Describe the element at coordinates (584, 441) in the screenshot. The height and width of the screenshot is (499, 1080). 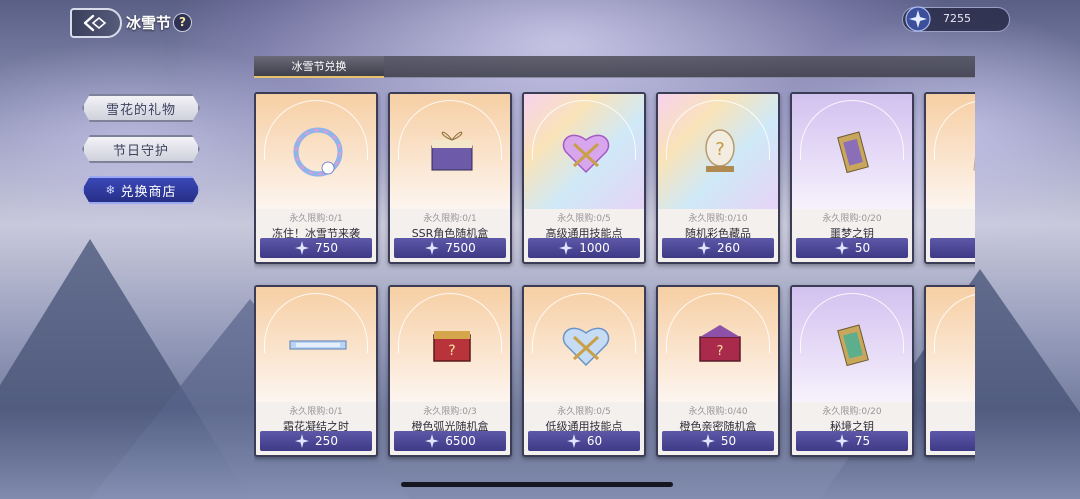
I see `price-button: 60` at that location.